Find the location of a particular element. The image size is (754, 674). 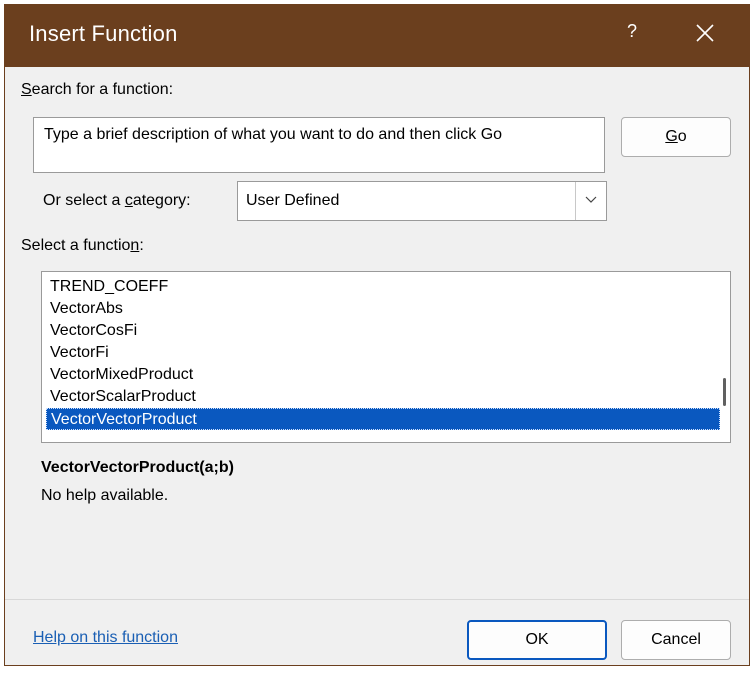

help-on-function-link: Help on this function is located at coordinates (105, 638).